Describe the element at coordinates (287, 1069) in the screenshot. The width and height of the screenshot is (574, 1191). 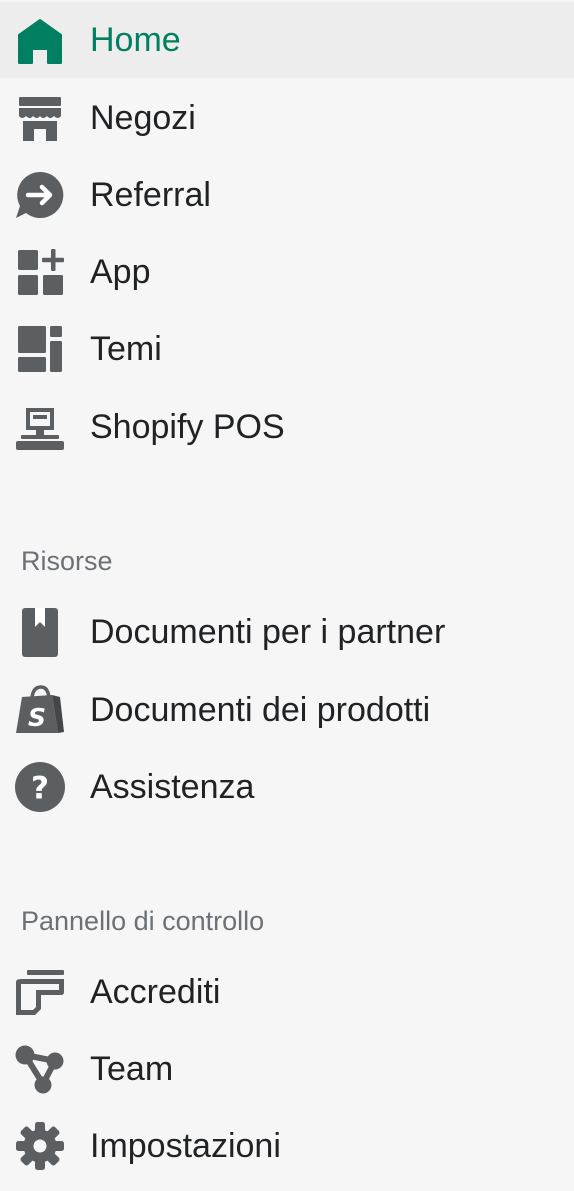
I see `nav-item-team: Team` at that location.